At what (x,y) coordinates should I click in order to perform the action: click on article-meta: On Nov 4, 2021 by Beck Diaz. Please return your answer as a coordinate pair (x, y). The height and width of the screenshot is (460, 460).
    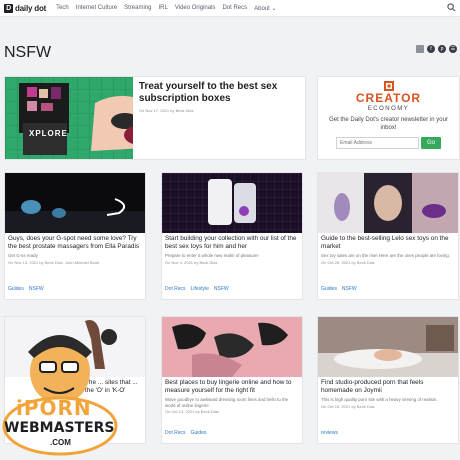
    Looking at the image, I should click on (191, 262).